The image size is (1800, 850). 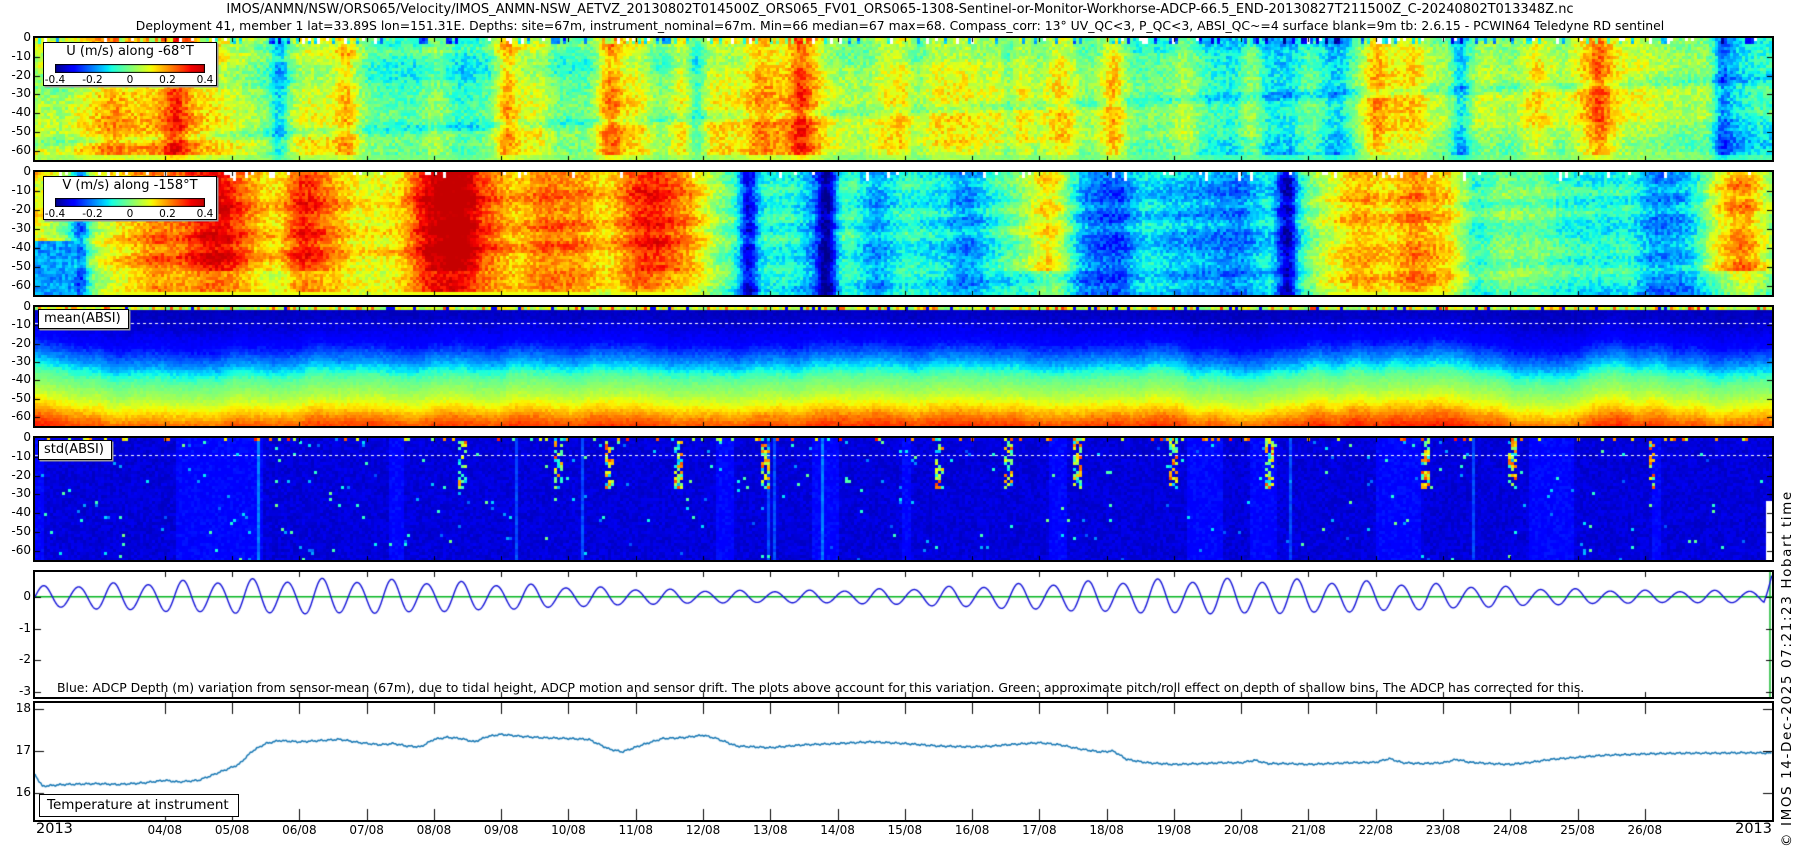 I want to click on u-legend: U (m/s) along -68°T -0.4 -0.2 0 0.2 0.4, so click(x=130, y=64).